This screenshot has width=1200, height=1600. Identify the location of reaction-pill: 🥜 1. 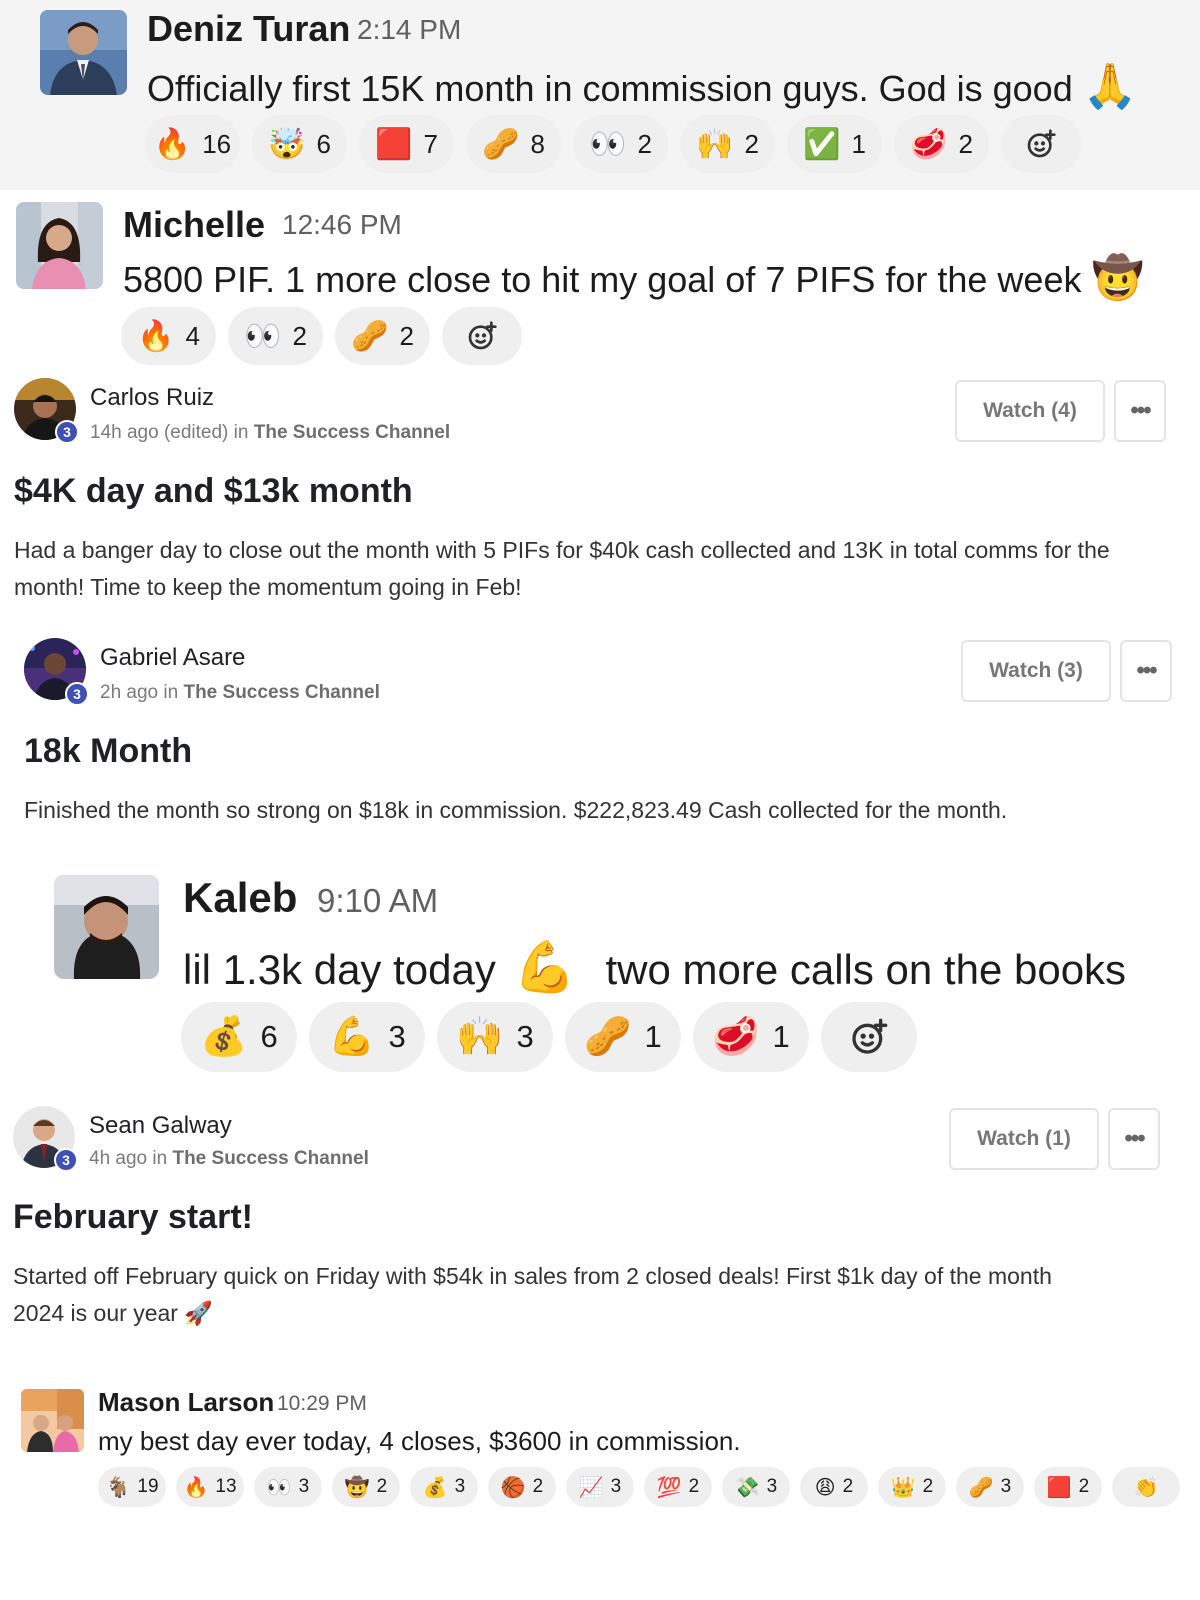
(623, 1037).